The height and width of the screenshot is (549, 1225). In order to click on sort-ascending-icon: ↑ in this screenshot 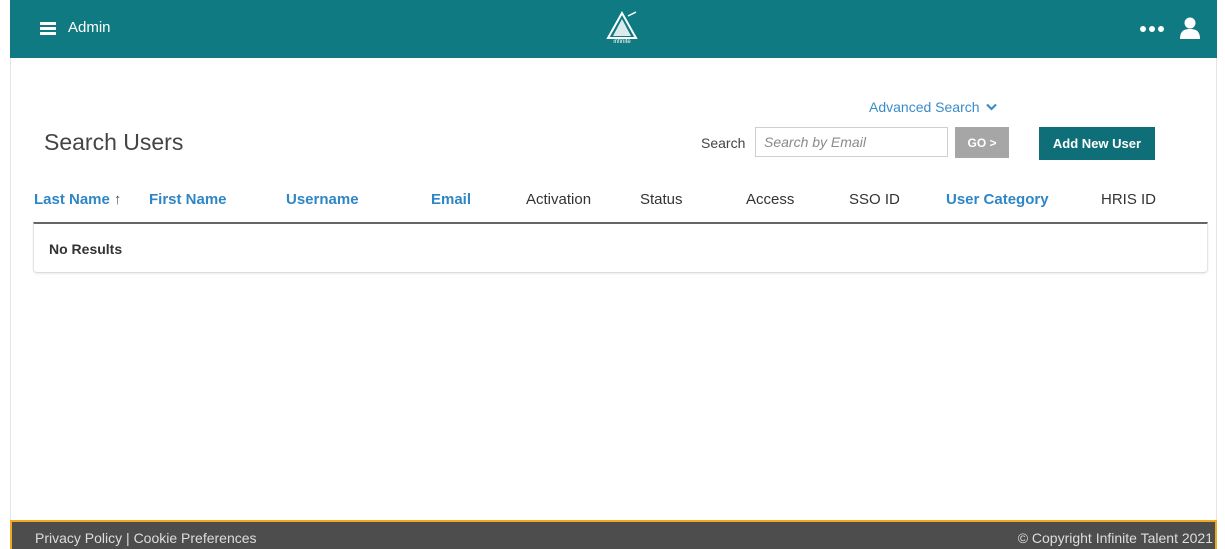, I will do `click(117, 199)`.